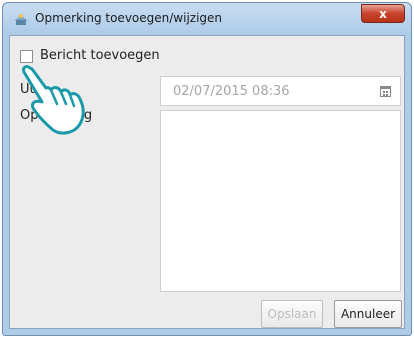 The image size is (414, 338). I want to click on save-button: Opslaan, so click(292, 314).